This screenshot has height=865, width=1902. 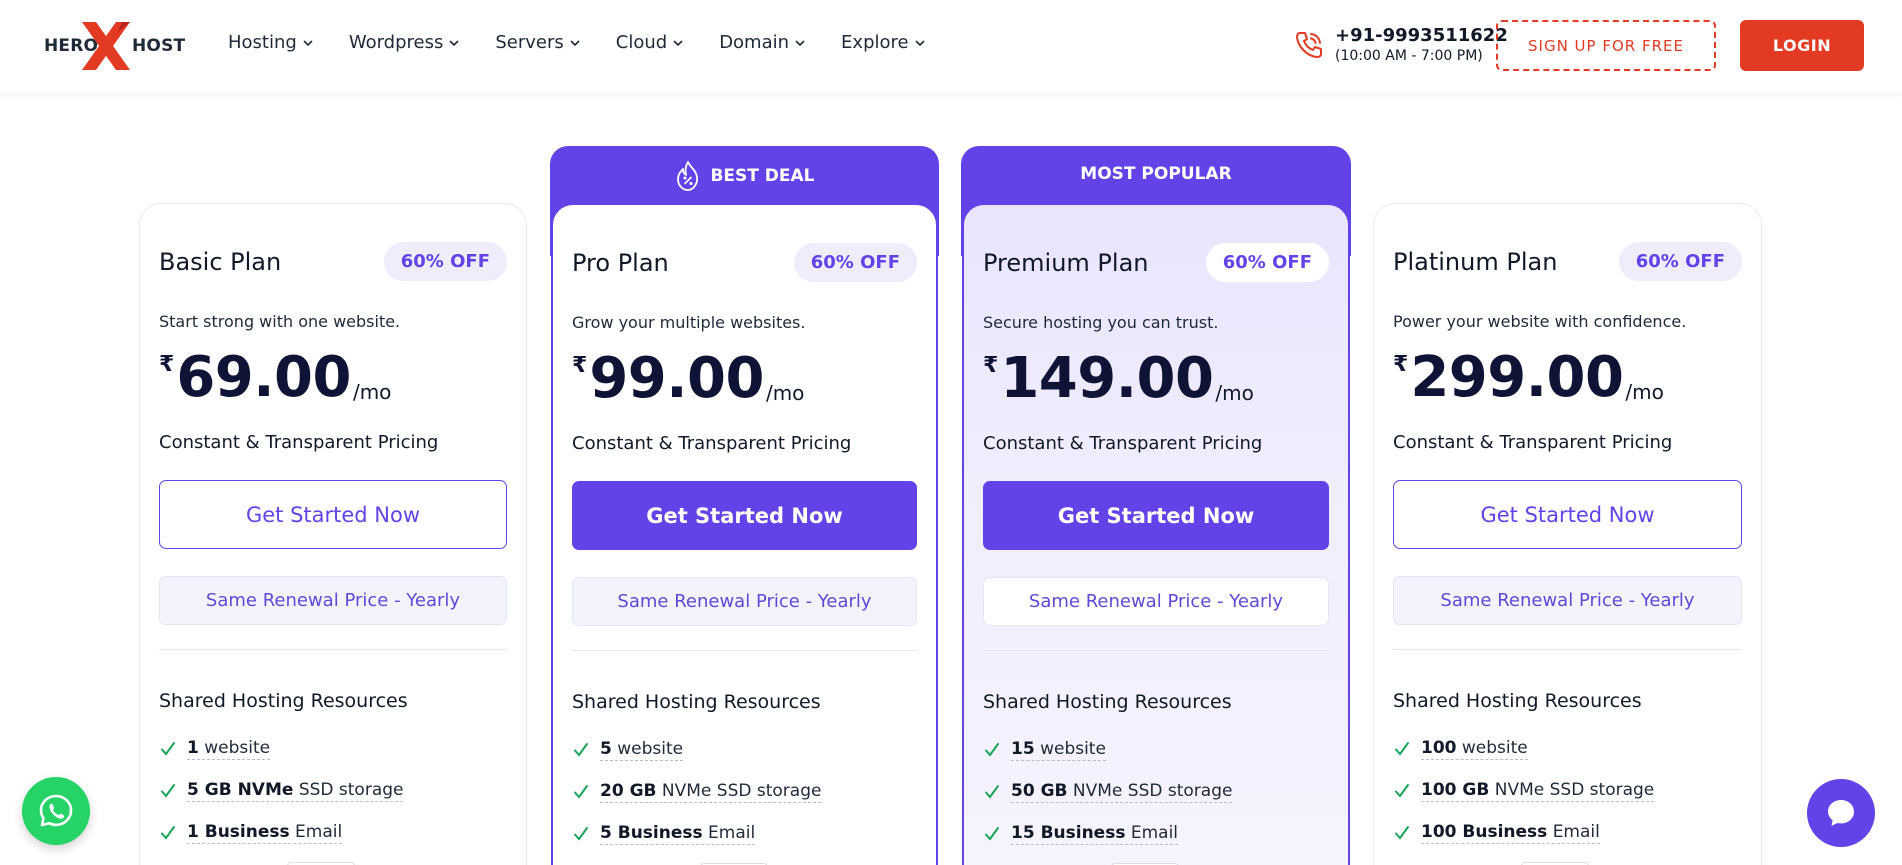 I want to click on feature-value: 100 Business, so click(x=1484, y=832).